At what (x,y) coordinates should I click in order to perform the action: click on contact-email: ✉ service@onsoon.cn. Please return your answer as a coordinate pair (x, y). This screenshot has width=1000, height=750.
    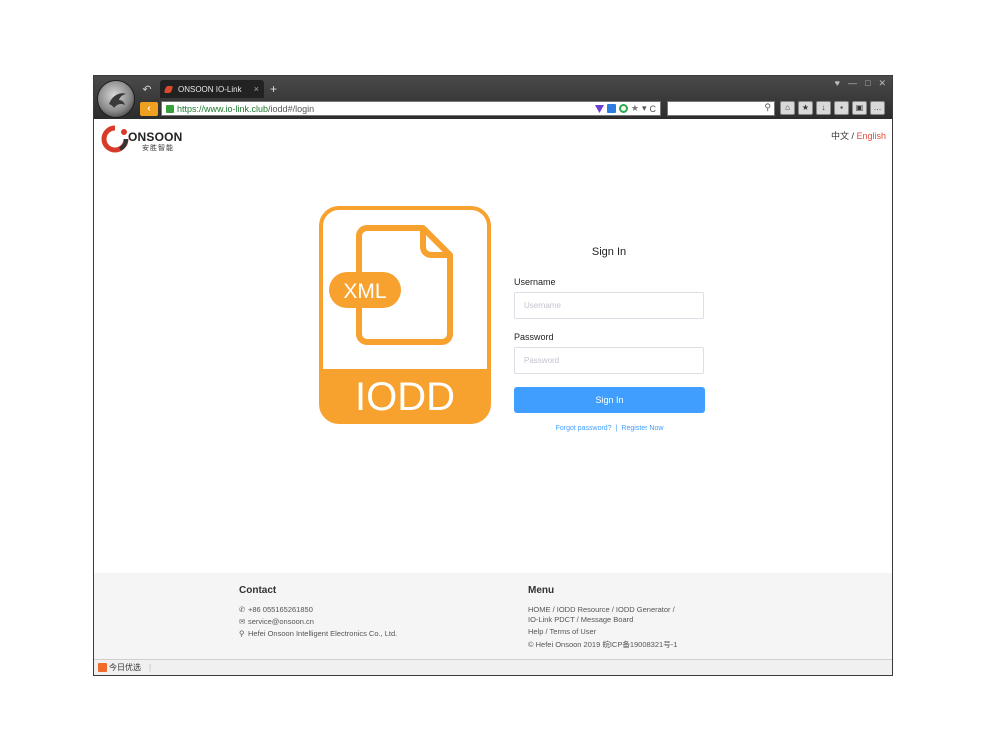
    Looking at the image, I should click on (276, 621).